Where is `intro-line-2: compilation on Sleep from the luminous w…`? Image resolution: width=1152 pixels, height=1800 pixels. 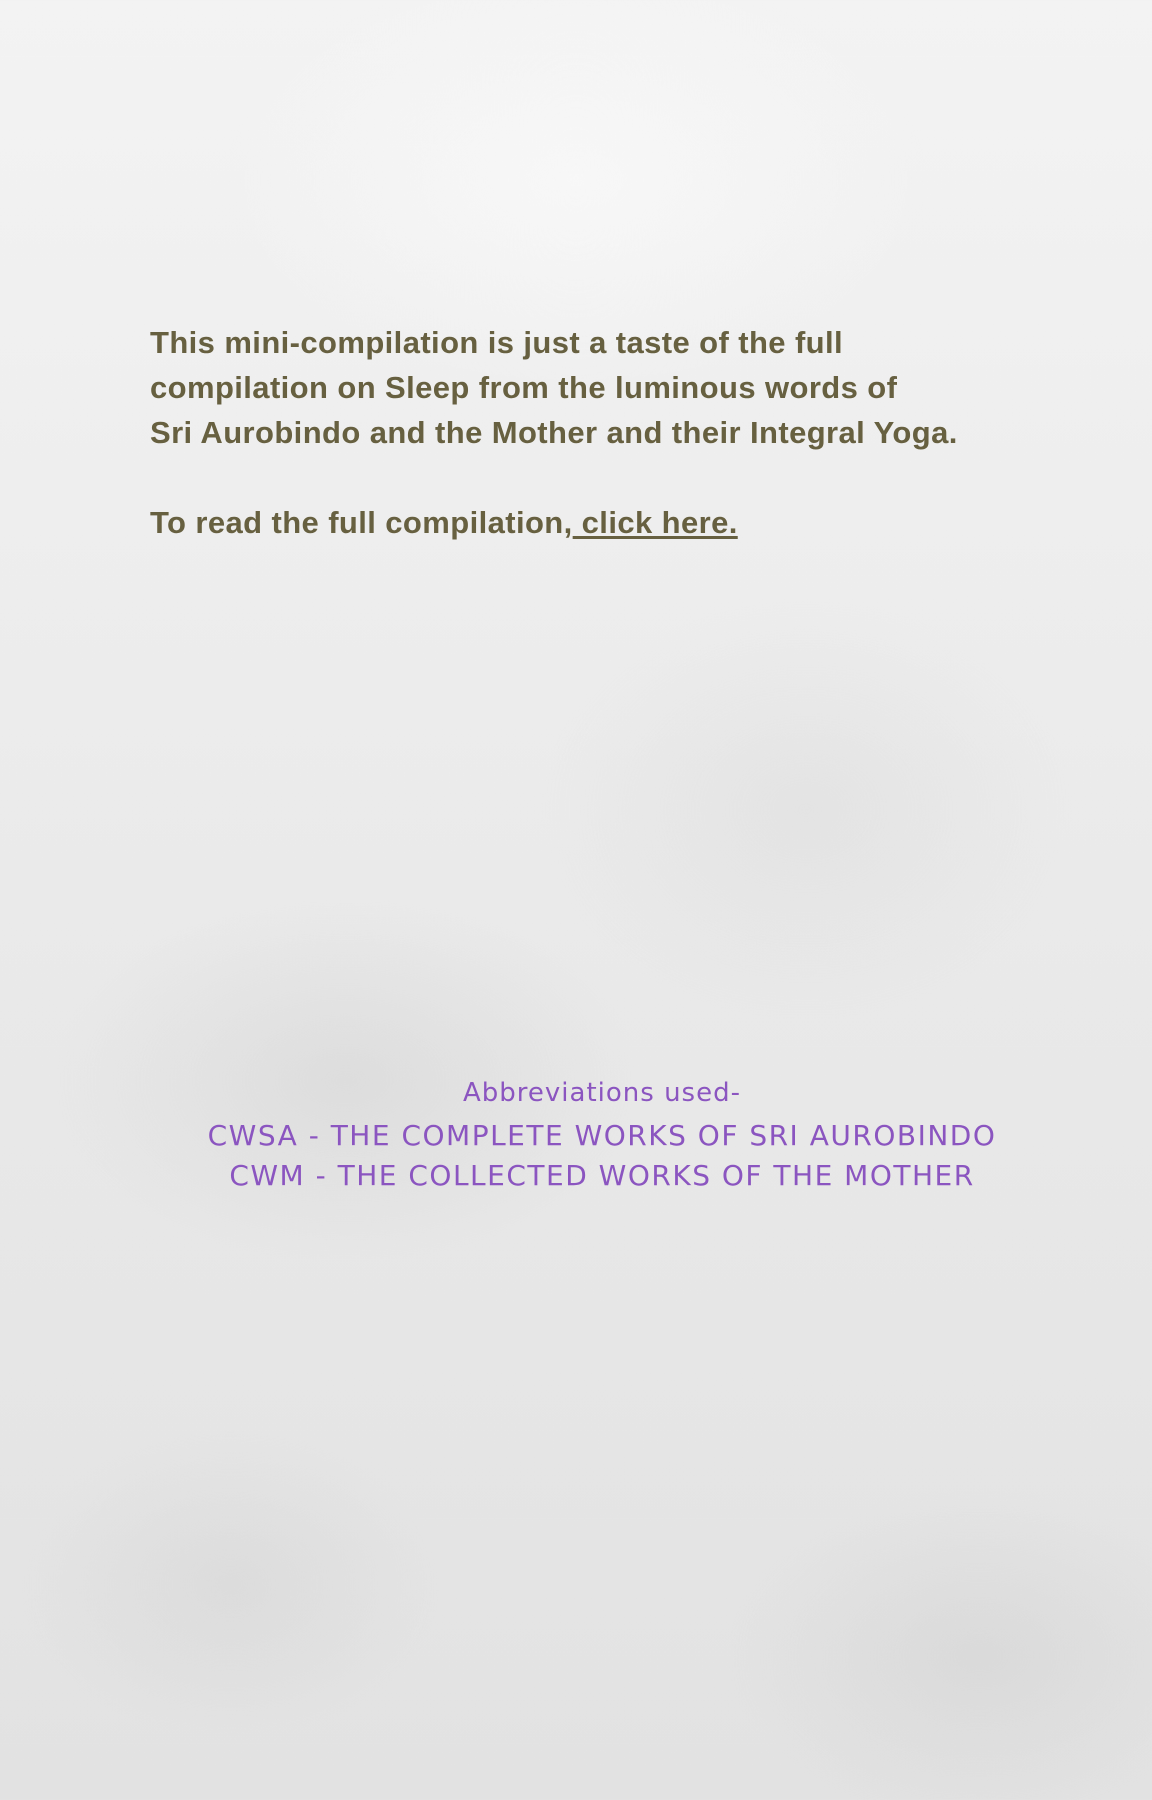
intro-line-2: compilation on Sleep from the luminous w… is located at coordinates (524, 387).